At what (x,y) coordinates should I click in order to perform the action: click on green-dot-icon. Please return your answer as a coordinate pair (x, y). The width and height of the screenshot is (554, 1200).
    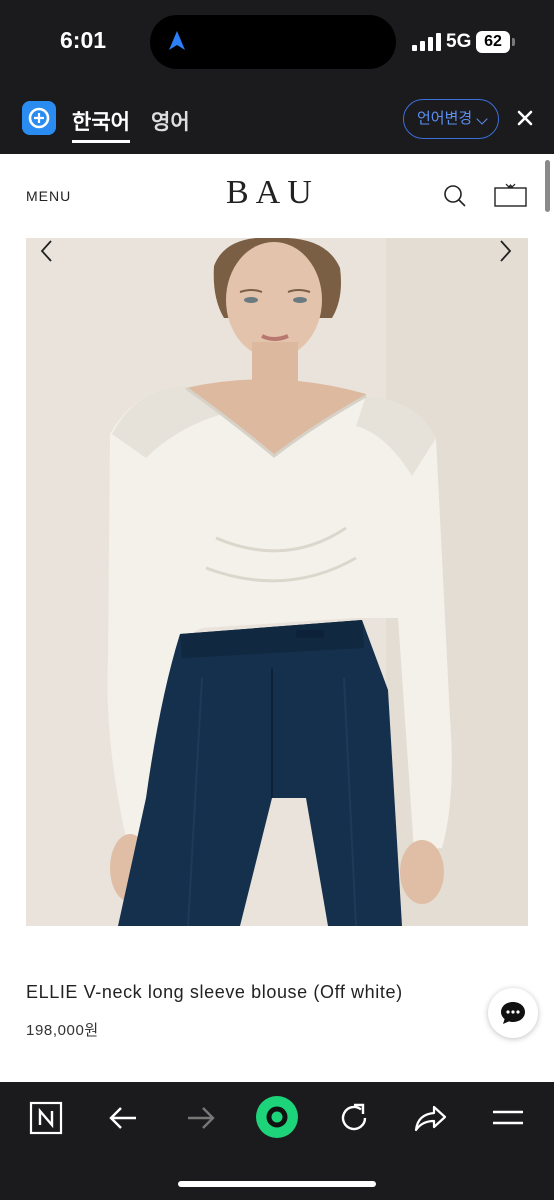
    Looking at the image, I should click on (277, 1117).